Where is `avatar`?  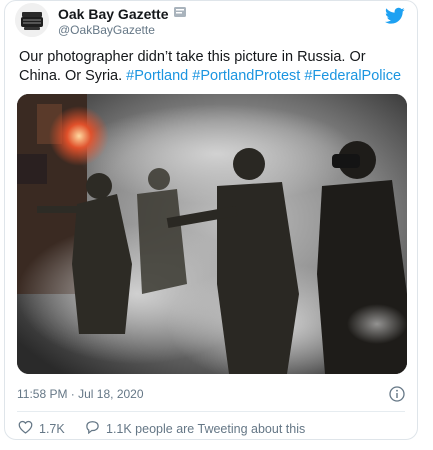 avatar is located at coordinates (32, 20).